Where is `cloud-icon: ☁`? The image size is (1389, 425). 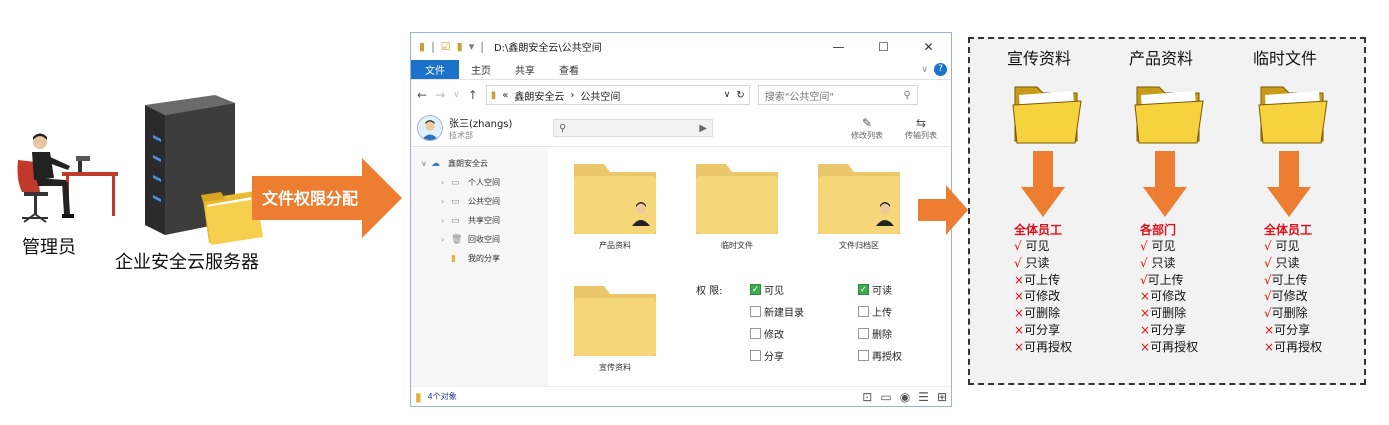
cloud-icon: ☁ is located at coordinates (435, 163).